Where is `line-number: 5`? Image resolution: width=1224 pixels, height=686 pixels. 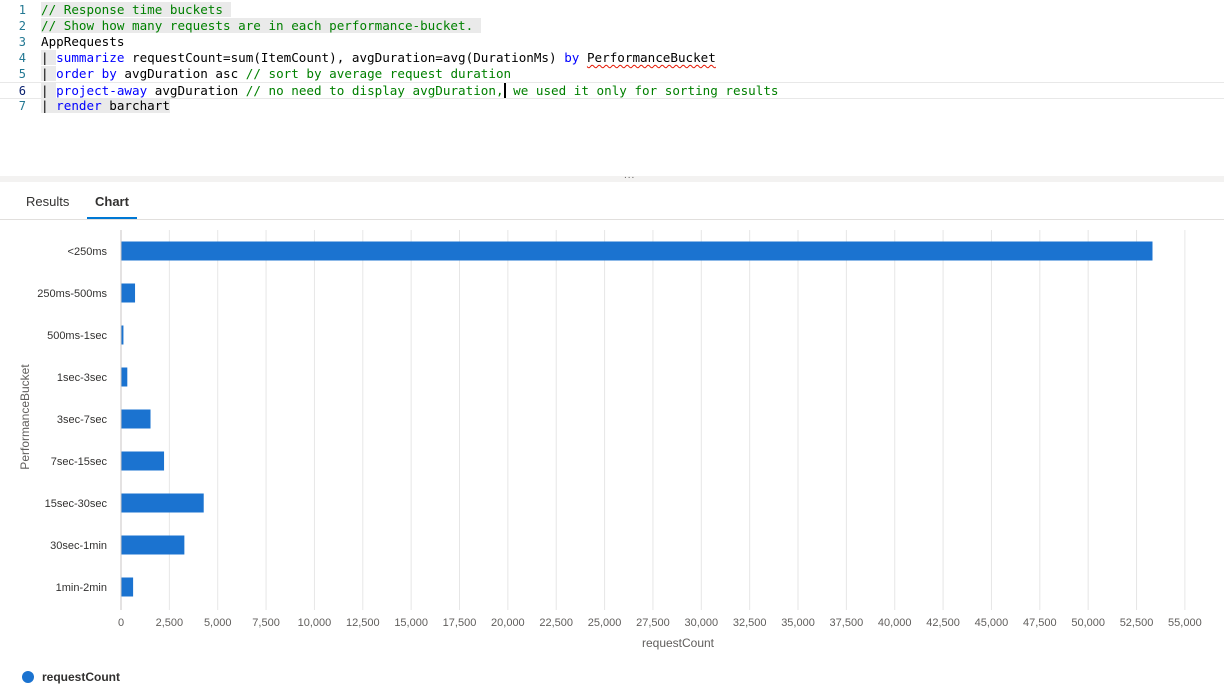
line-number: 5 is located at coordinates (22, 74).